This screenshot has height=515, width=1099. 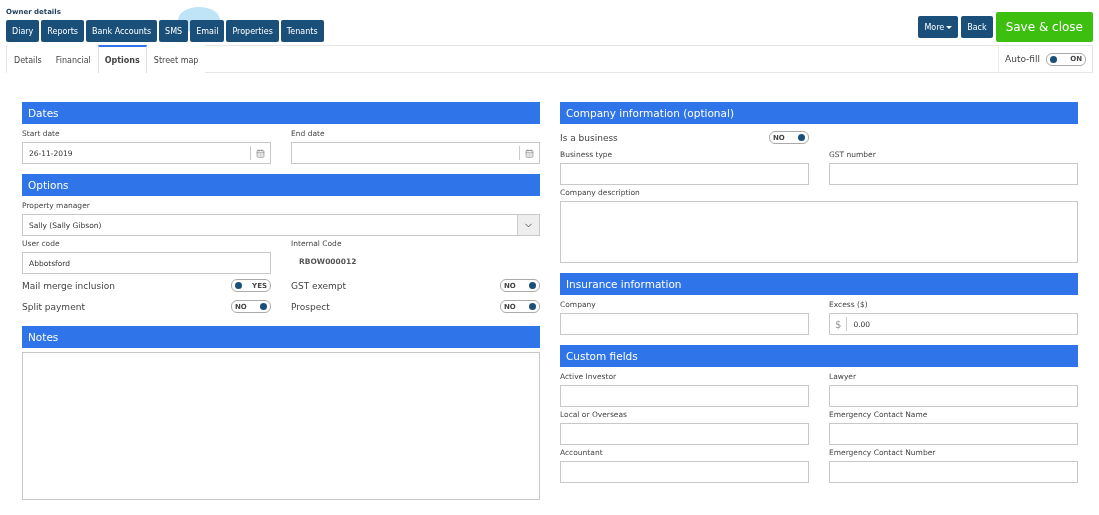 I want to click on tab: Options, so click(x=122, y=59).